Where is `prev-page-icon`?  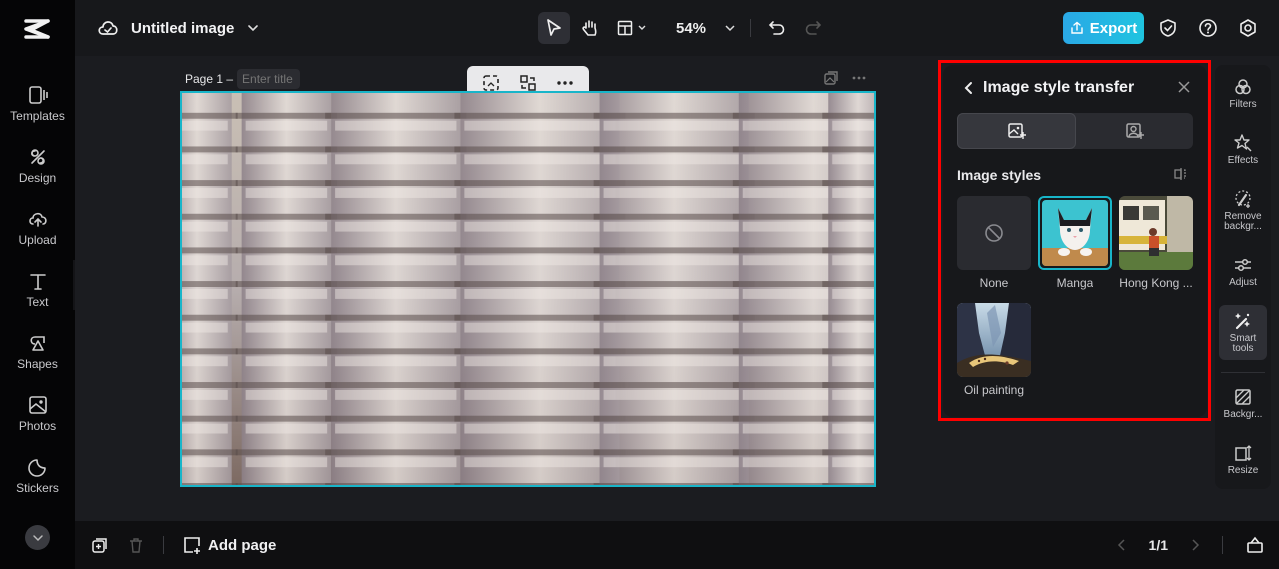 prev-page-icon is located at coordinates (1122, 545).